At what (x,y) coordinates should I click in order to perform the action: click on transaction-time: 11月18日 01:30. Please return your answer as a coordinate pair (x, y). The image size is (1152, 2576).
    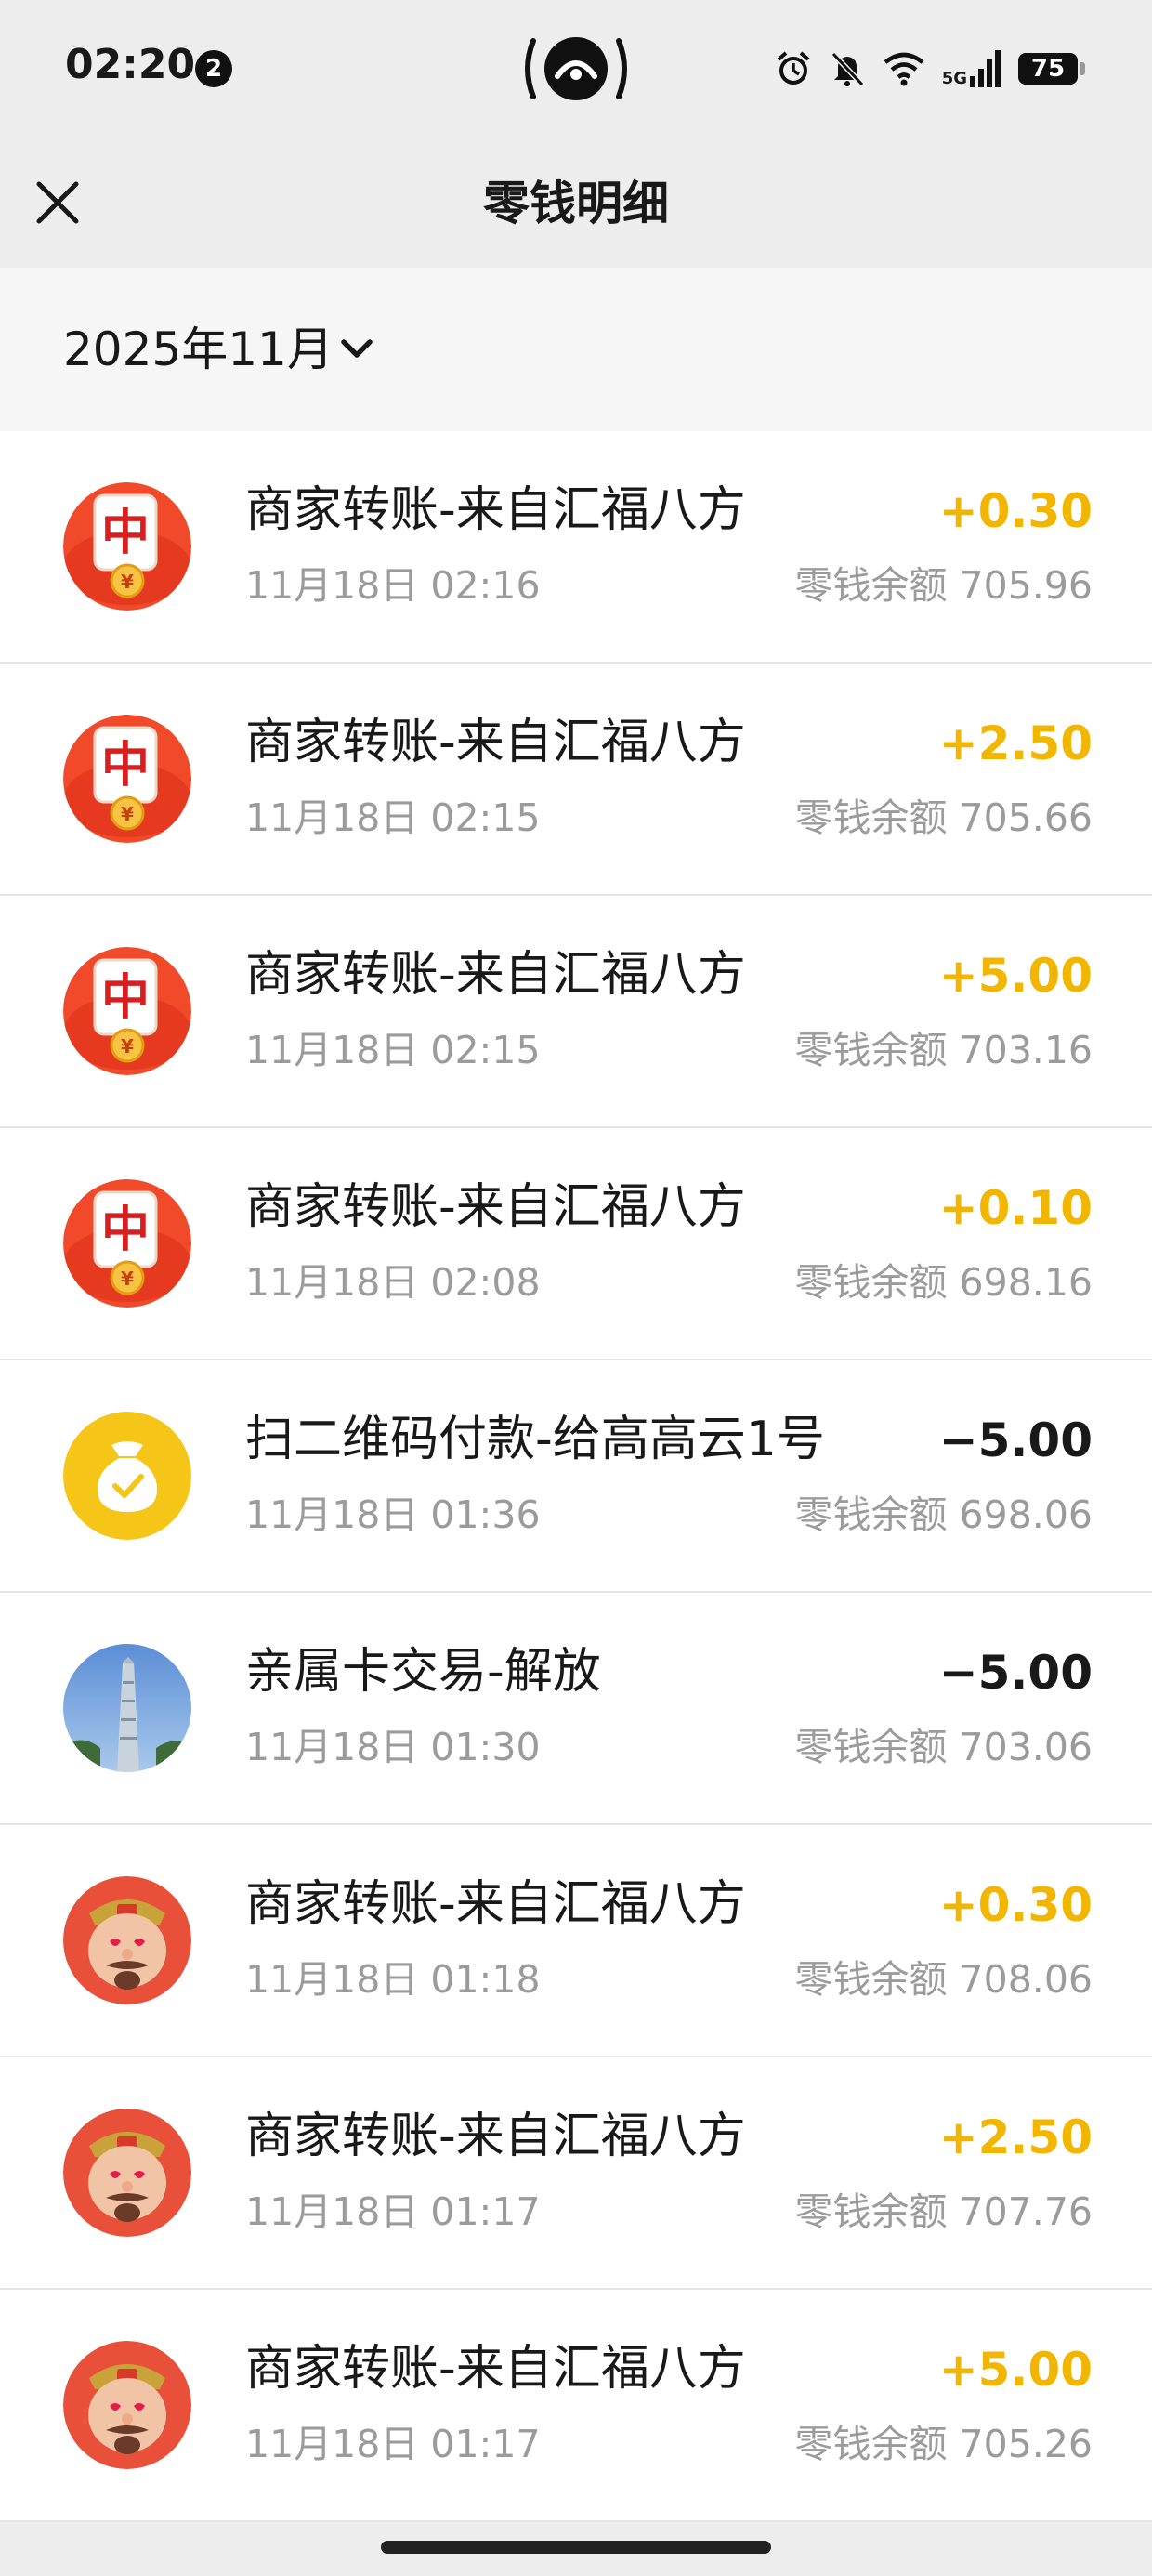
    Looking at the image, I should click on (393, 1747).